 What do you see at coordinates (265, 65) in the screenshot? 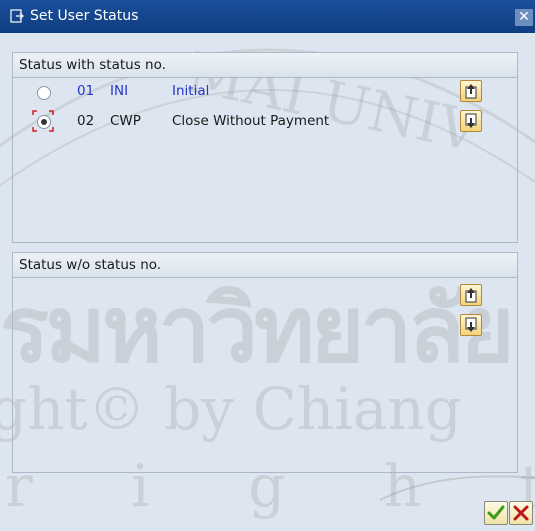
I see `status-with-number-header: Status with status no.` at bounding box center [265, 65].